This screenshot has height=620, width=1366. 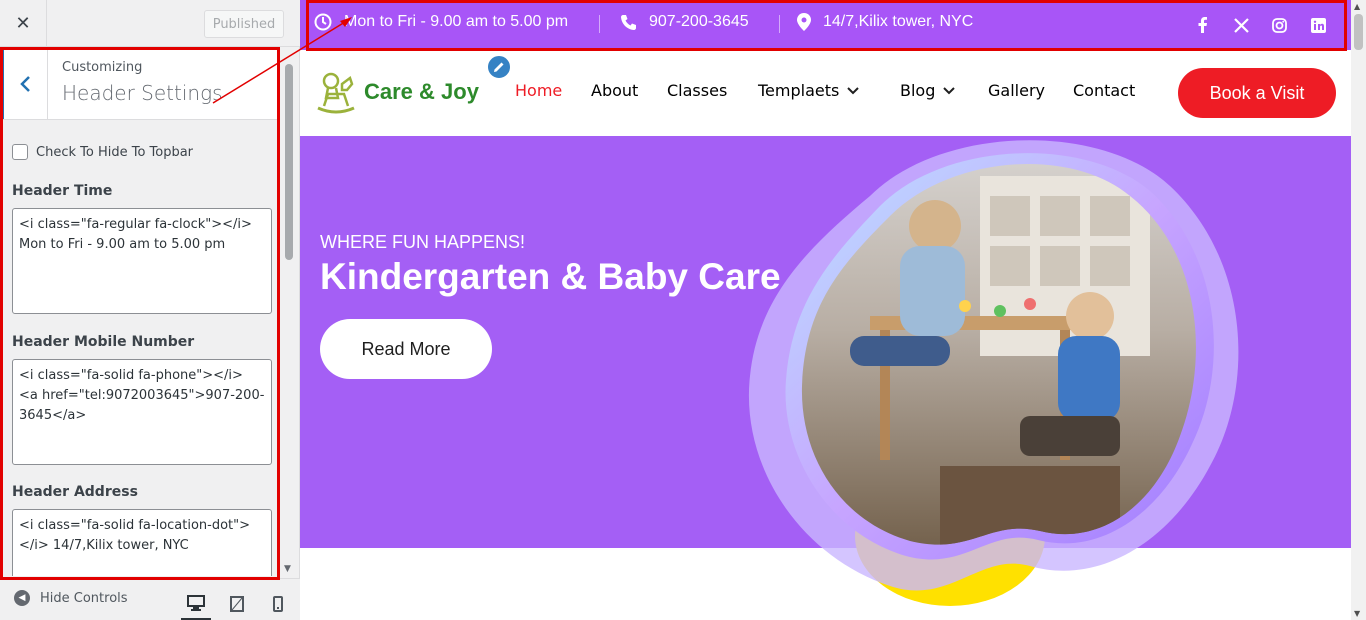 I want to click on desktop-preview-button, so click(x=196, y=603).